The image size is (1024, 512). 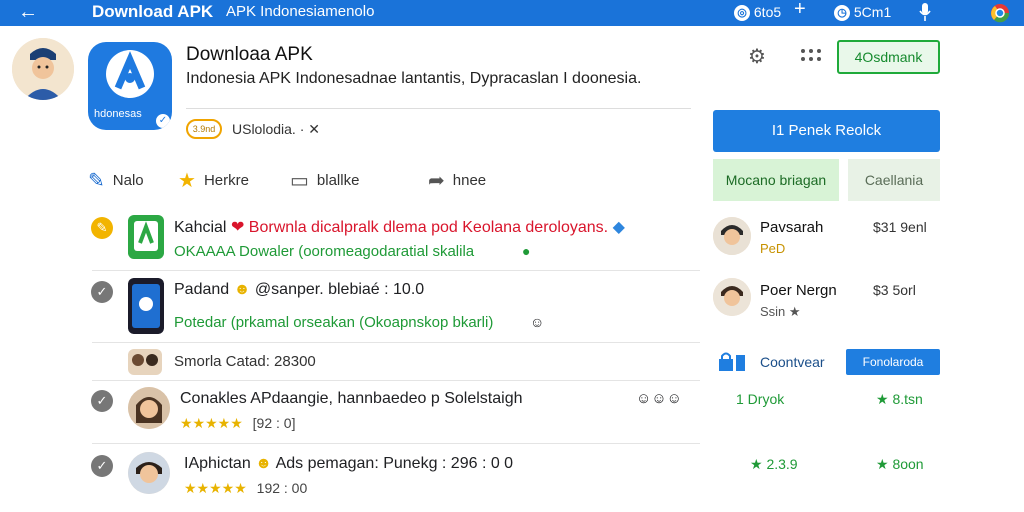 I want to click on suggested-user-1-sub: PeD, so click(x=773, y=248).